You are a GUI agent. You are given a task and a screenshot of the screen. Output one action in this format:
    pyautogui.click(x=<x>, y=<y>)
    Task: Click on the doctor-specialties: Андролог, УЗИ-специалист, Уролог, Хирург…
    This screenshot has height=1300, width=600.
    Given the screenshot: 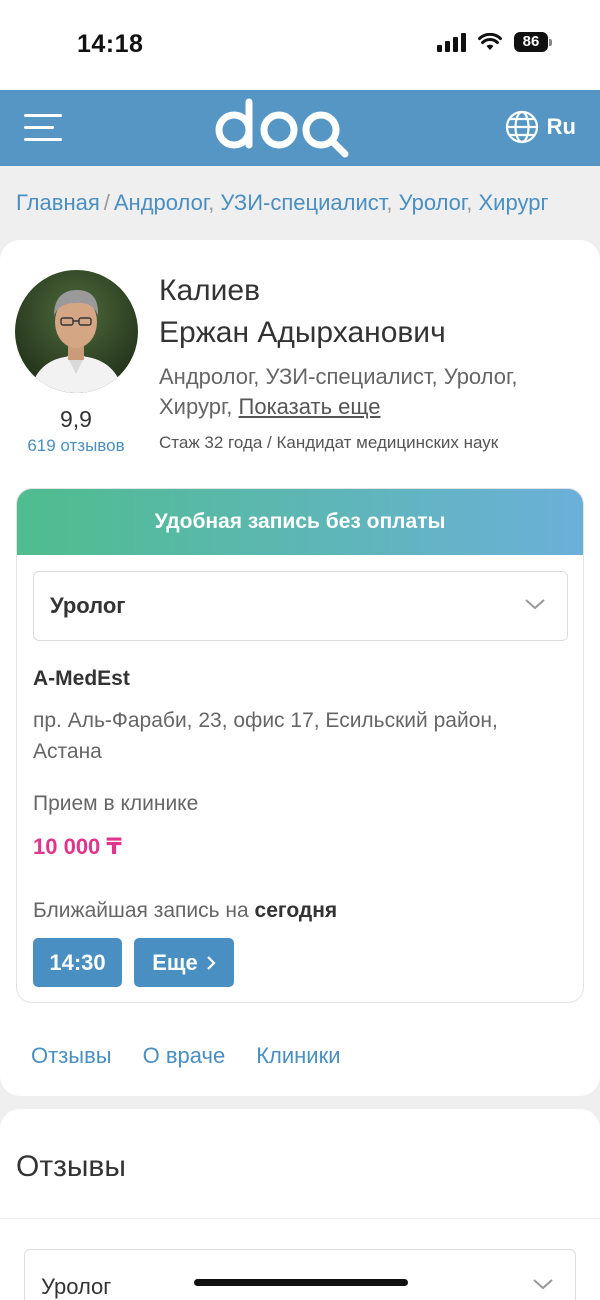 What is the action you would take?
    pyautogui.click(x=374, y=392)
    